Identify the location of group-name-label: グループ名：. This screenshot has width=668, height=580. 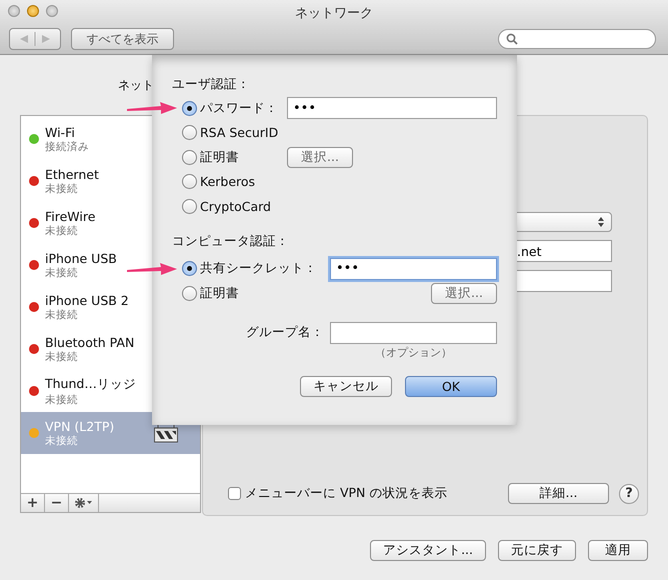
(285, 332).